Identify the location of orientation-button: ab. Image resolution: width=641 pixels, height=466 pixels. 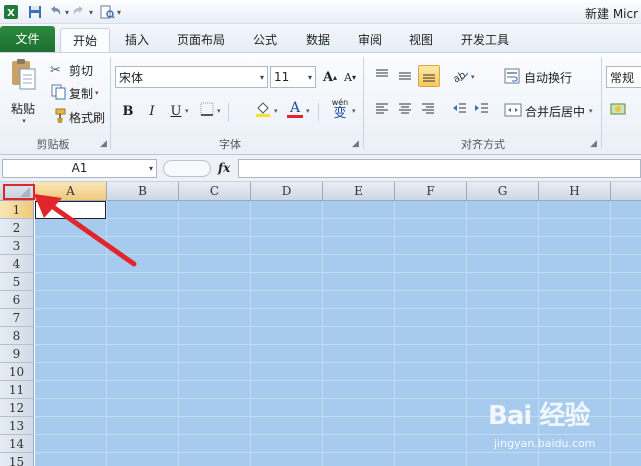
(460, 77).